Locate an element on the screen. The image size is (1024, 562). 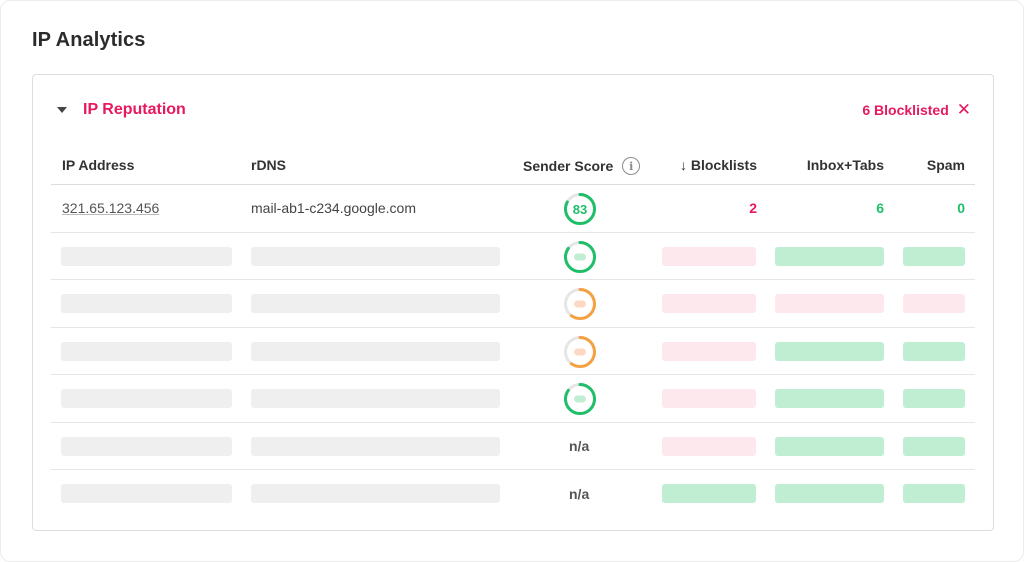
section-header: IP Reputation 6 Blocklisted ✕ is located at coordinates (513, 110).